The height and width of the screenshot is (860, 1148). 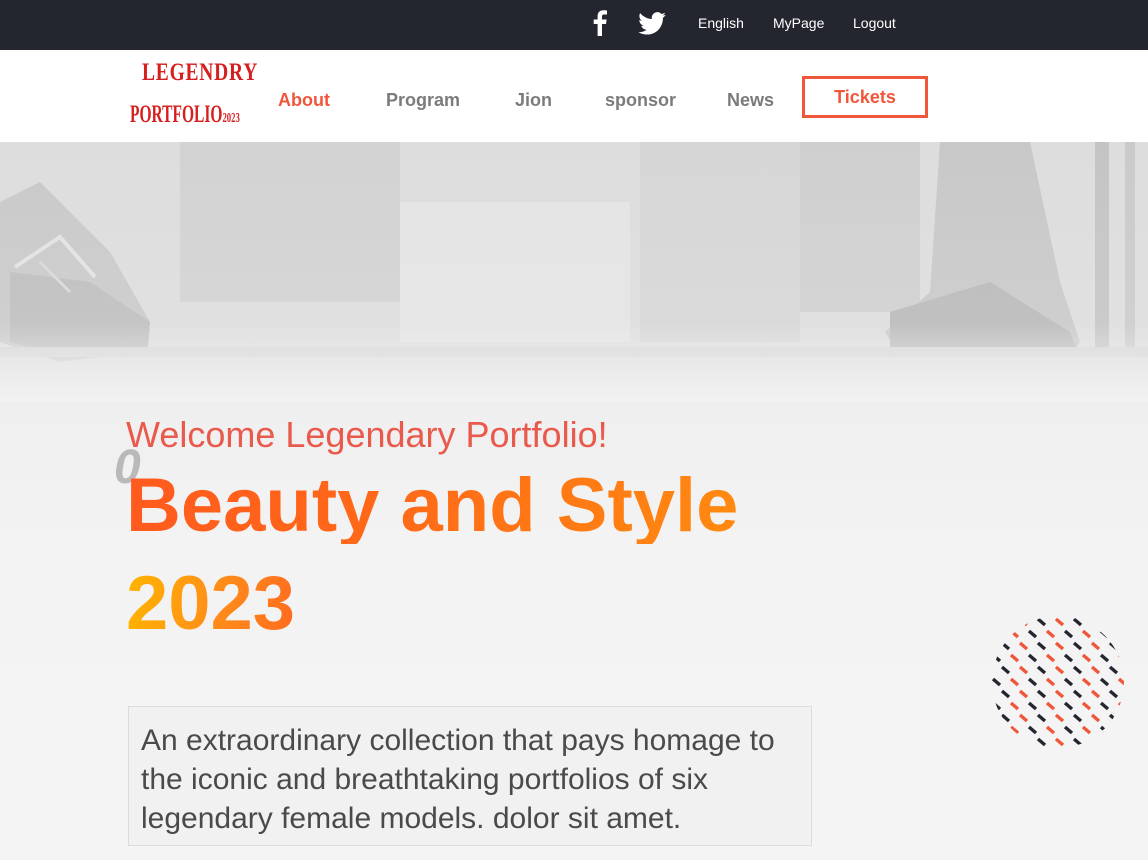 What do you see at coordinates (652, 23) in the screenshot?
I see `twitter-icon` at bounding box center [652, 23].